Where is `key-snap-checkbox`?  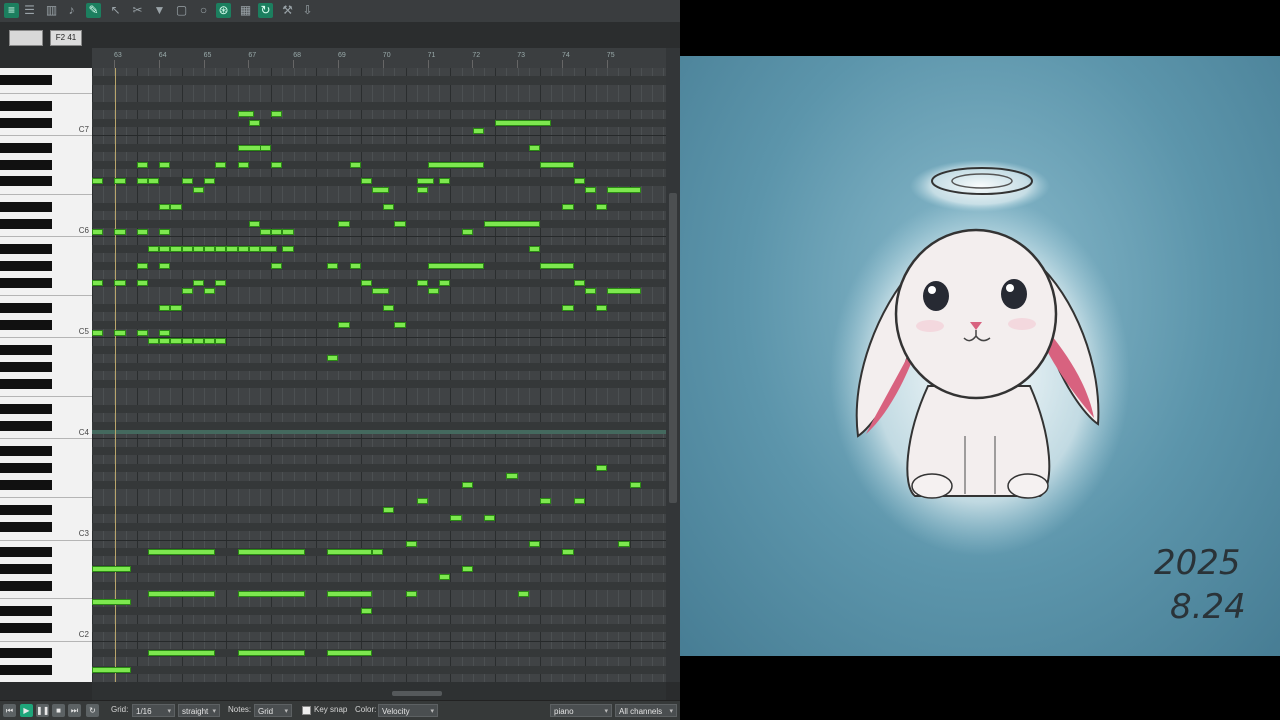 key-snap-checkbox is located at coordinates (306, 710).